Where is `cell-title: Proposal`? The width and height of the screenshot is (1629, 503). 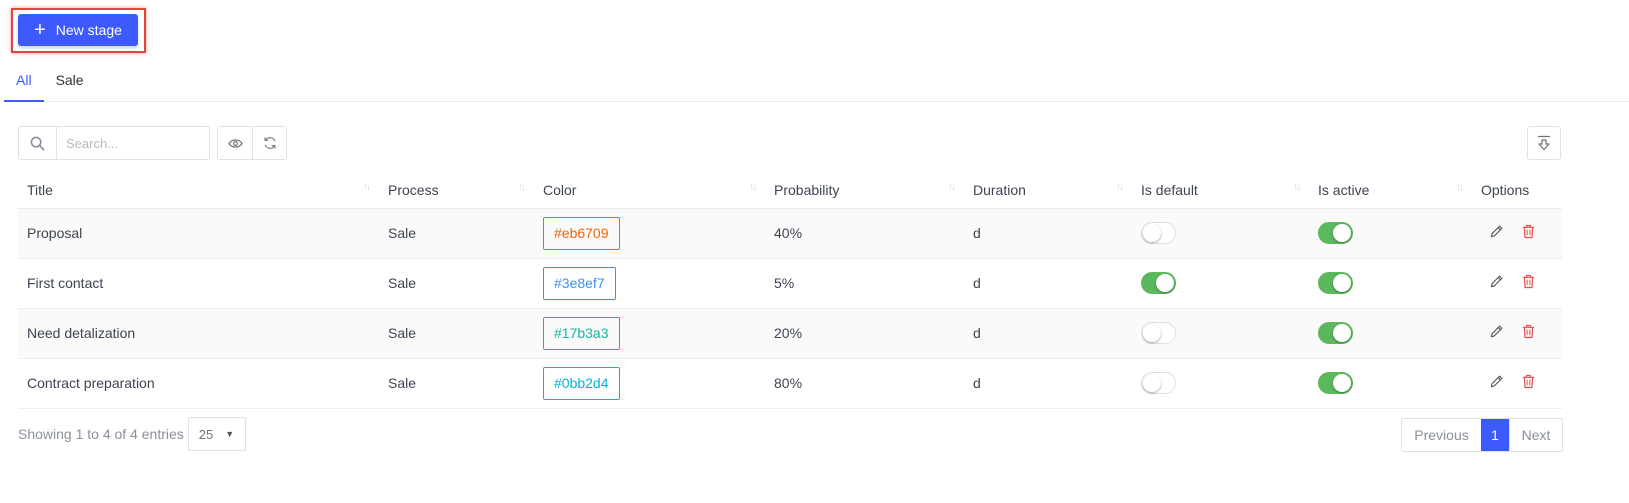
cell-title: Proposal is located at coordinates (198, 233).